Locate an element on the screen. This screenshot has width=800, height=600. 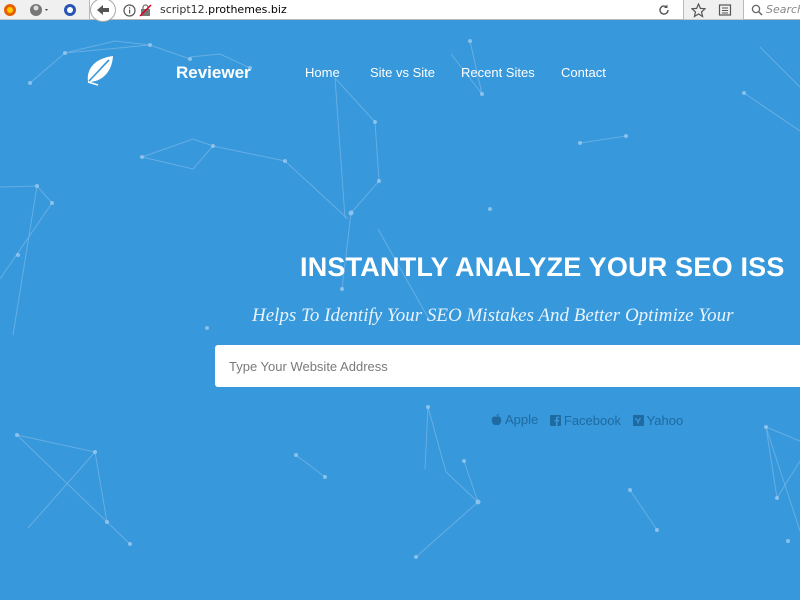
brand-name: Reviewer is located at coordinates (213, 73).